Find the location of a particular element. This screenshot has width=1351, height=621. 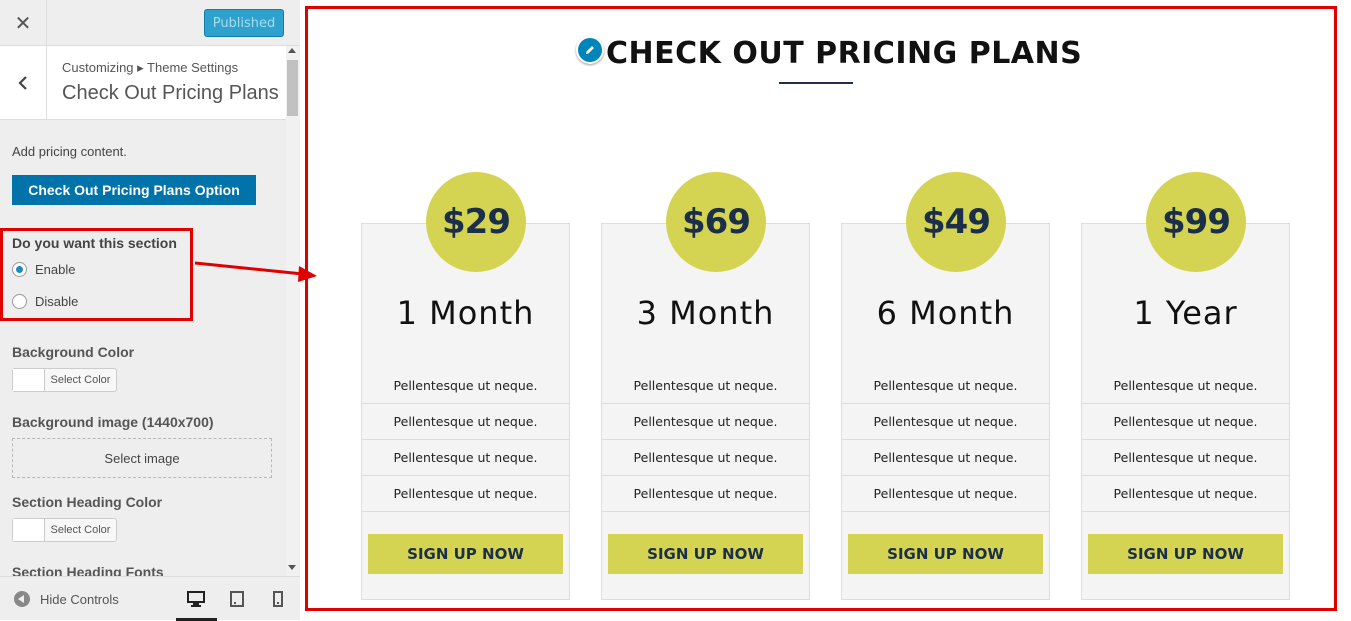

scrollbar-thumb is located at coordinates (292, 88).